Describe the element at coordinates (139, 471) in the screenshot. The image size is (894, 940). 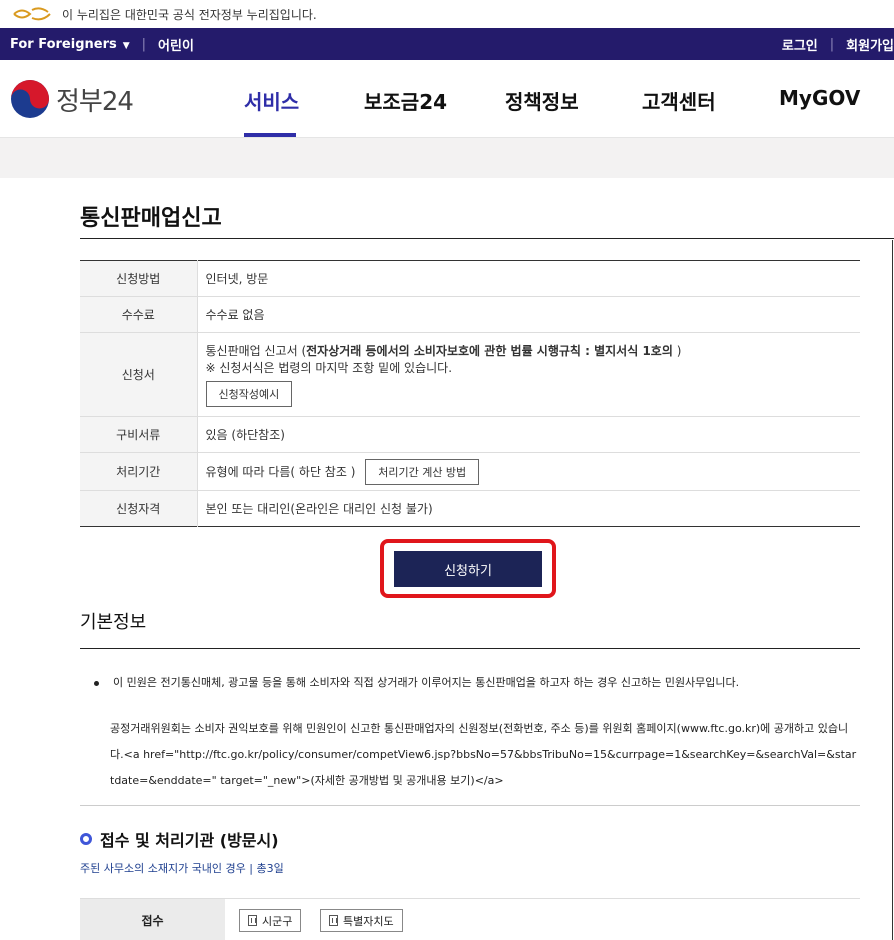
I see `row-label: 처리기간` at that location.